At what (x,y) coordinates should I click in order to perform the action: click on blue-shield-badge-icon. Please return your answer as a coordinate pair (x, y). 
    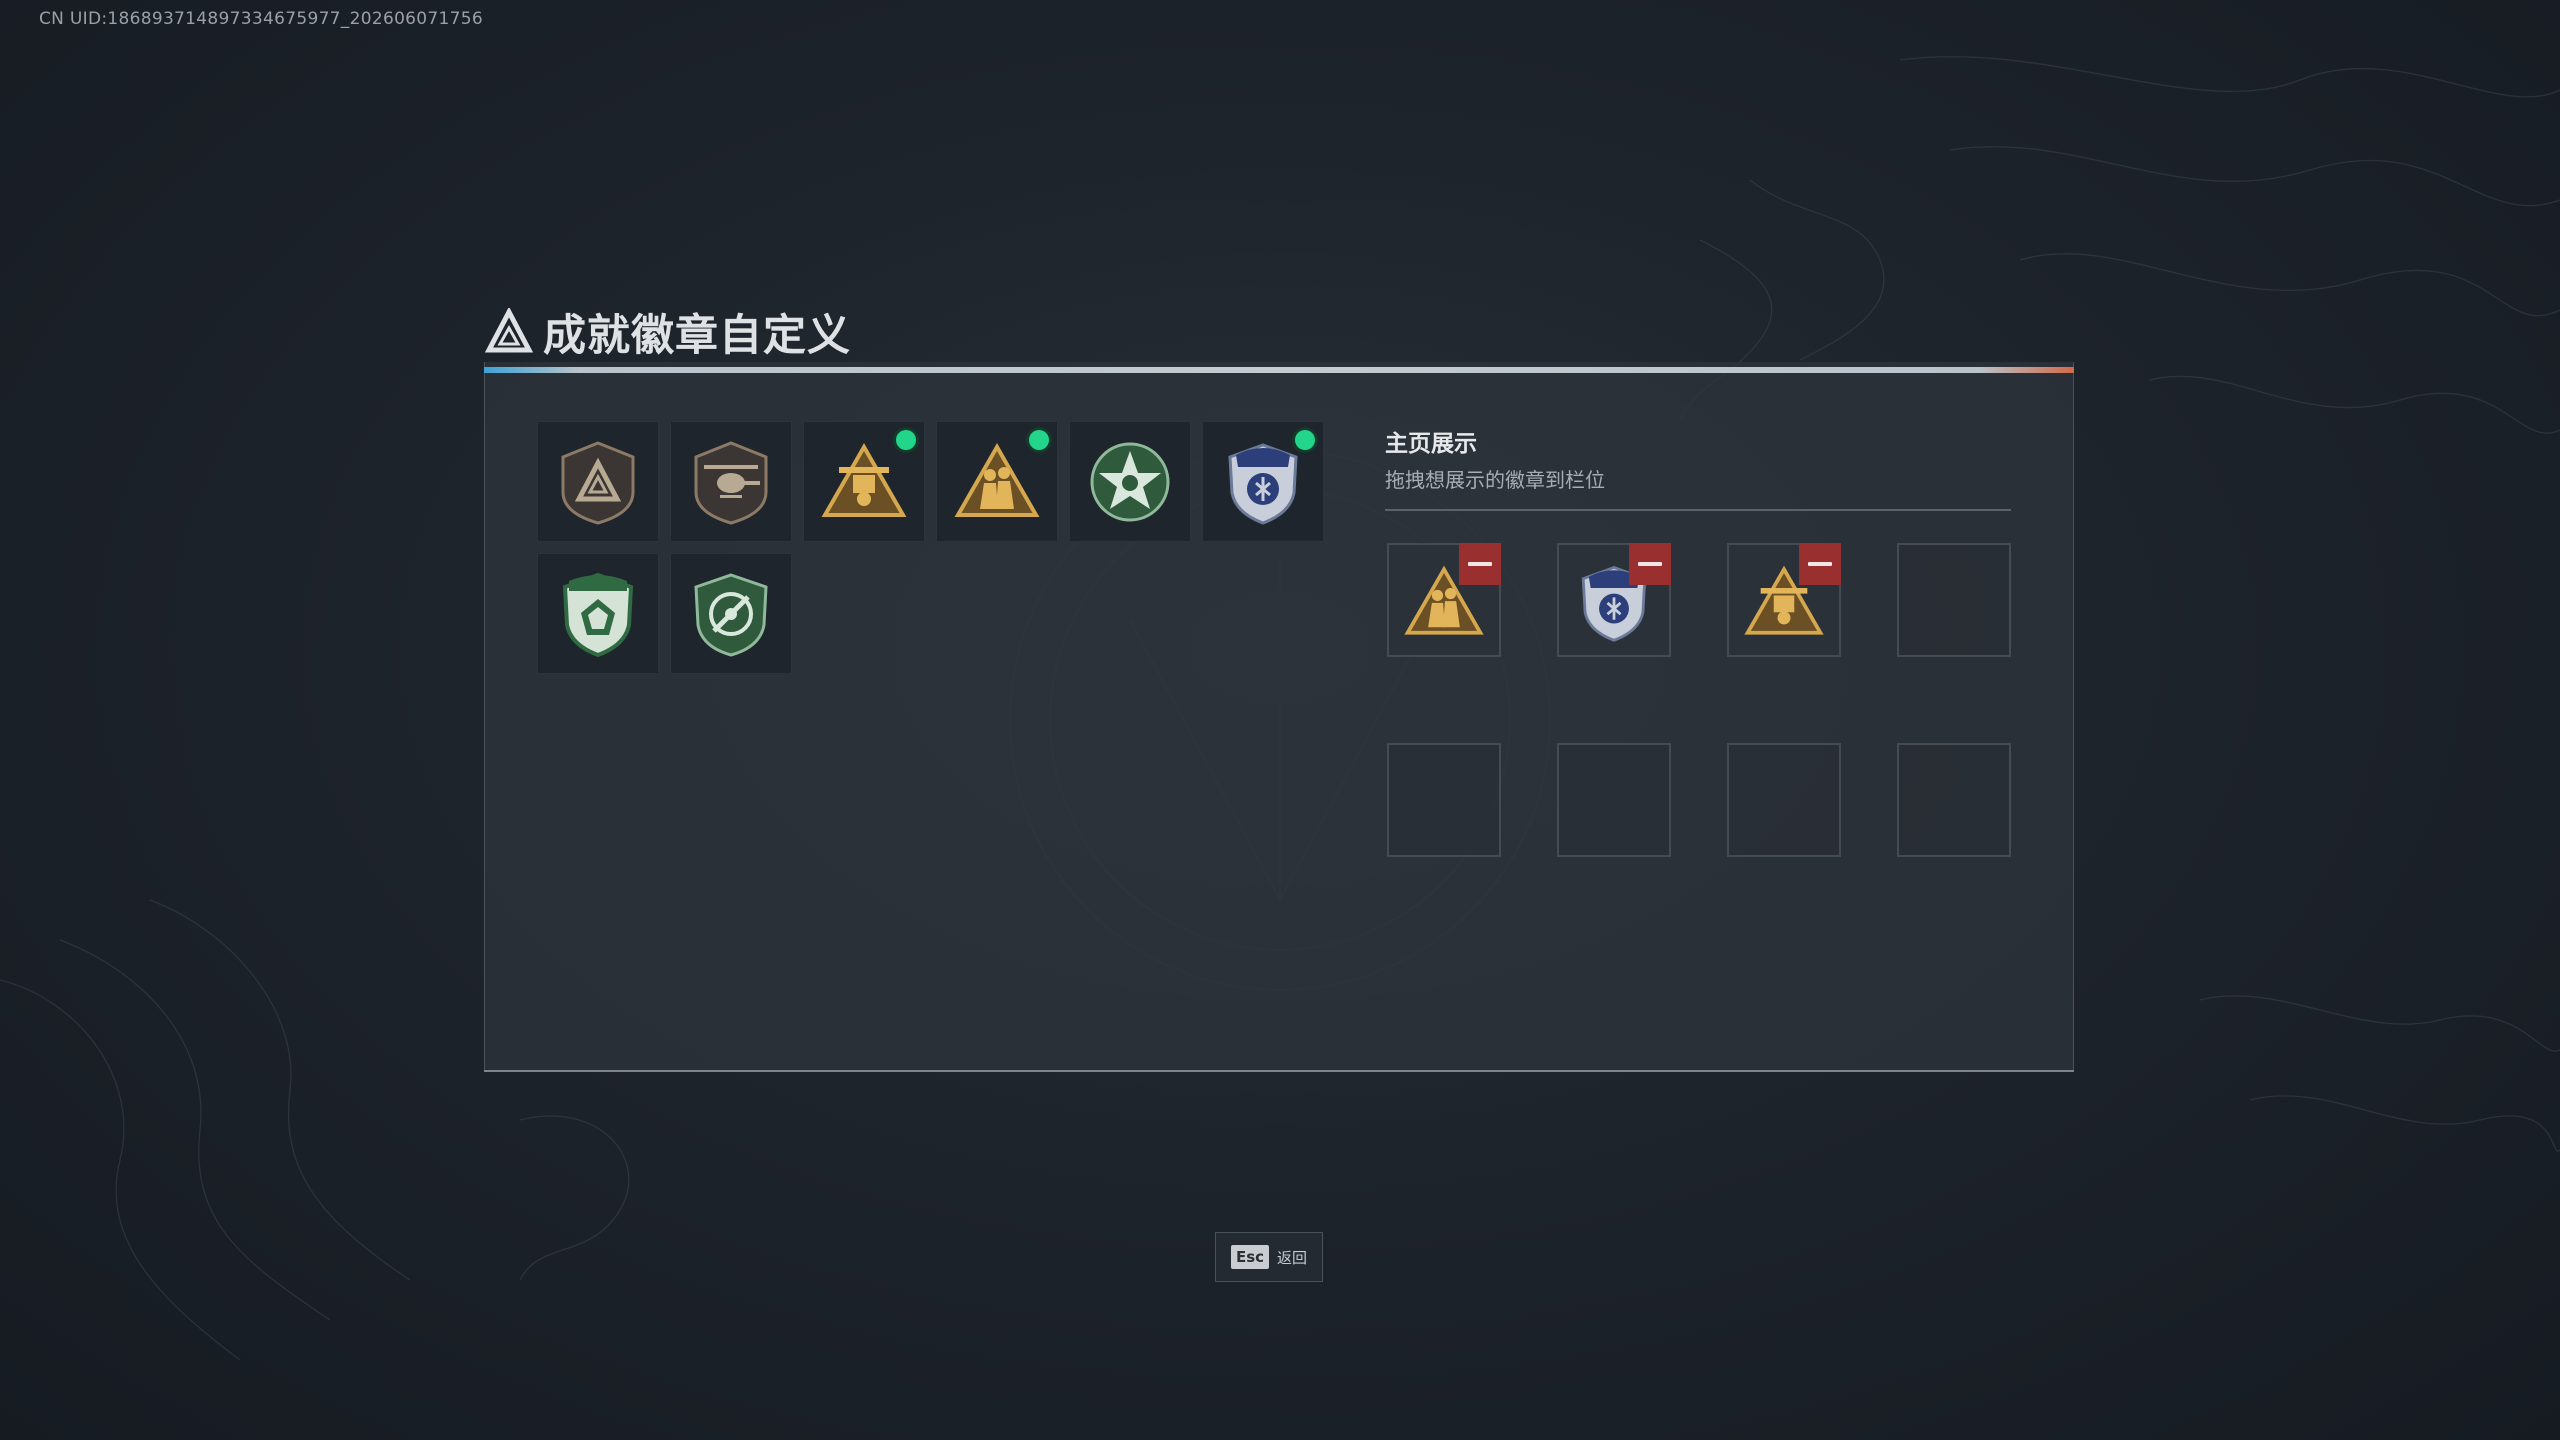
    Looking at the image, I should click on (1263, 483).